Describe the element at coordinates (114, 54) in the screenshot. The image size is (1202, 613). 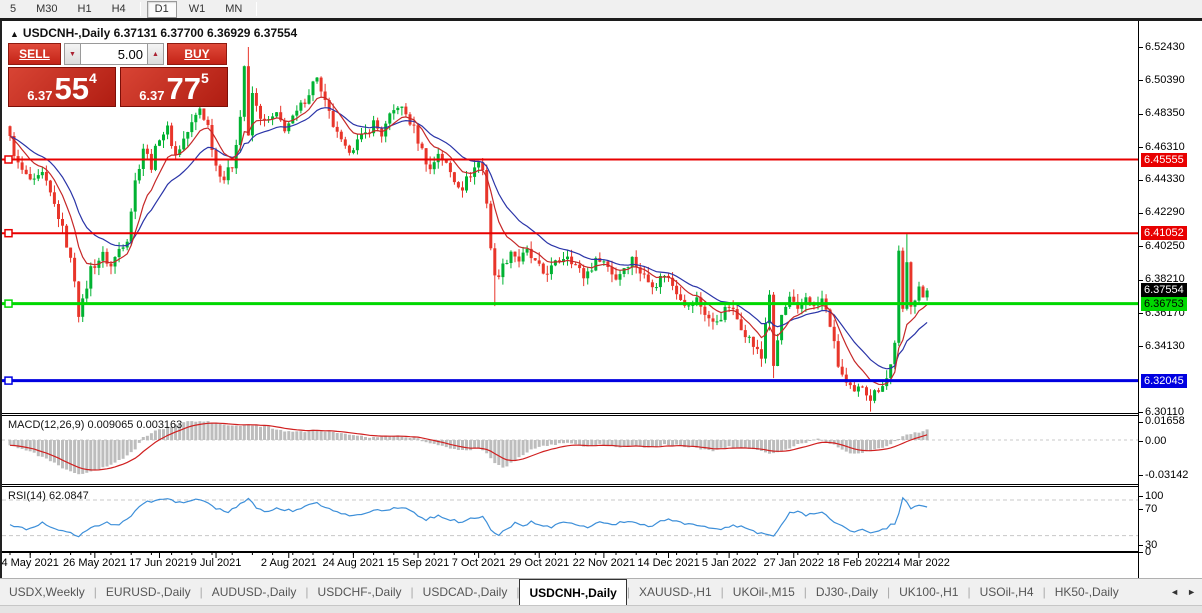
I see `volume-input` at that location.